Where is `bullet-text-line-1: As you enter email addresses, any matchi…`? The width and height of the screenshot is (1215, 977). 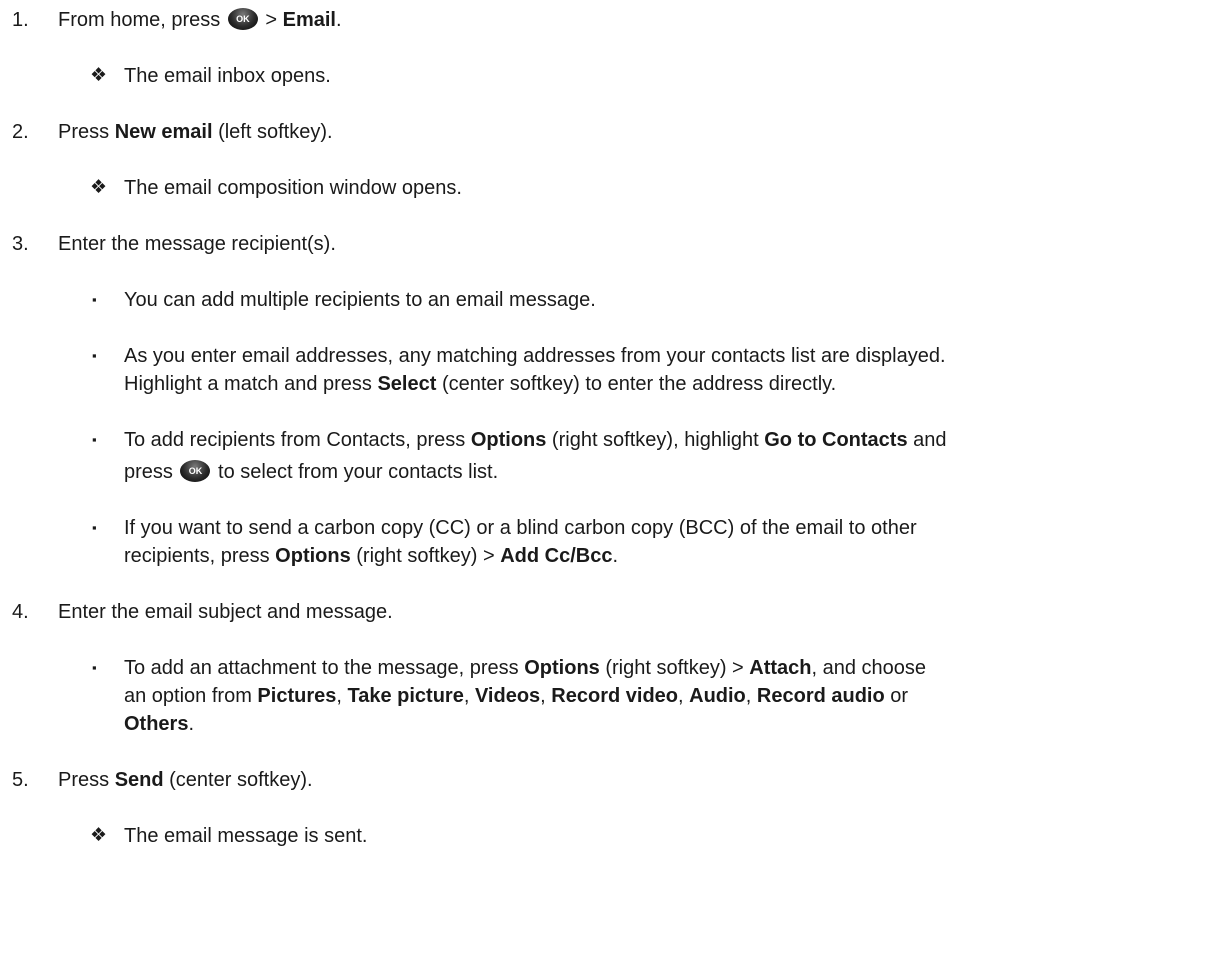 bullet-text-line-1: As you enter email addresses, any matchi… is located at coordinates (535, 356).